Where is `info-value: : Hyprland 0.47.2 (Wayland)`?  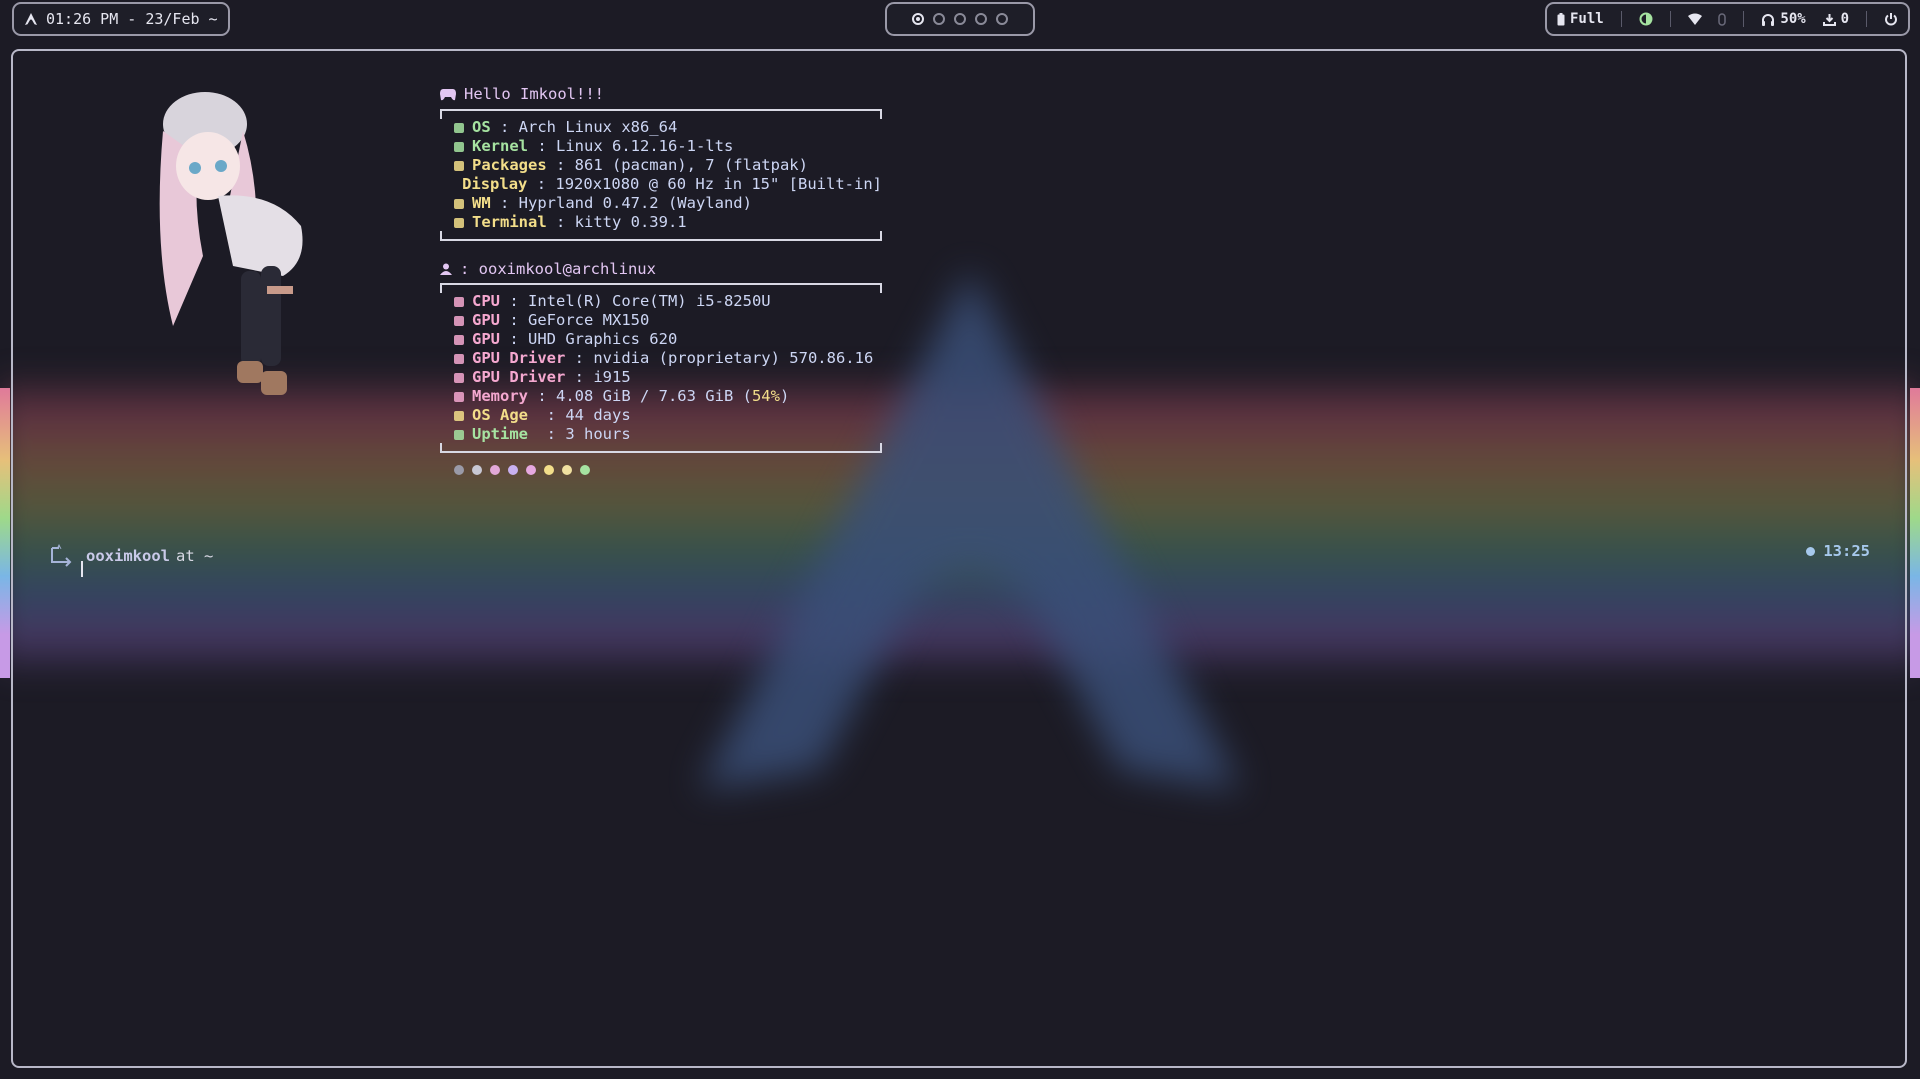
info-value: : Hyprland 0.47.2 (Wayland) is located at coordinates (621, 203).